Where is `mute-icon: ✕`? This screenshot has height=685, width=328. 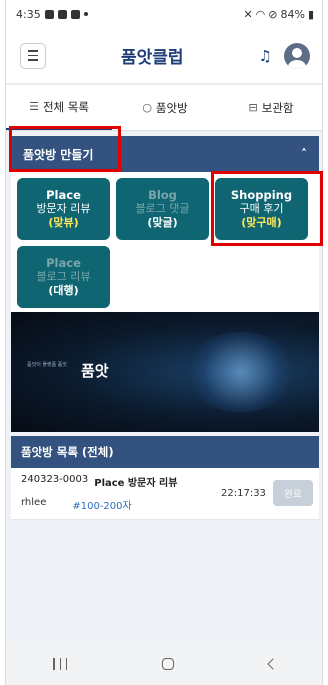 mute-icon: ✕ is located at coordinates (248, 14).